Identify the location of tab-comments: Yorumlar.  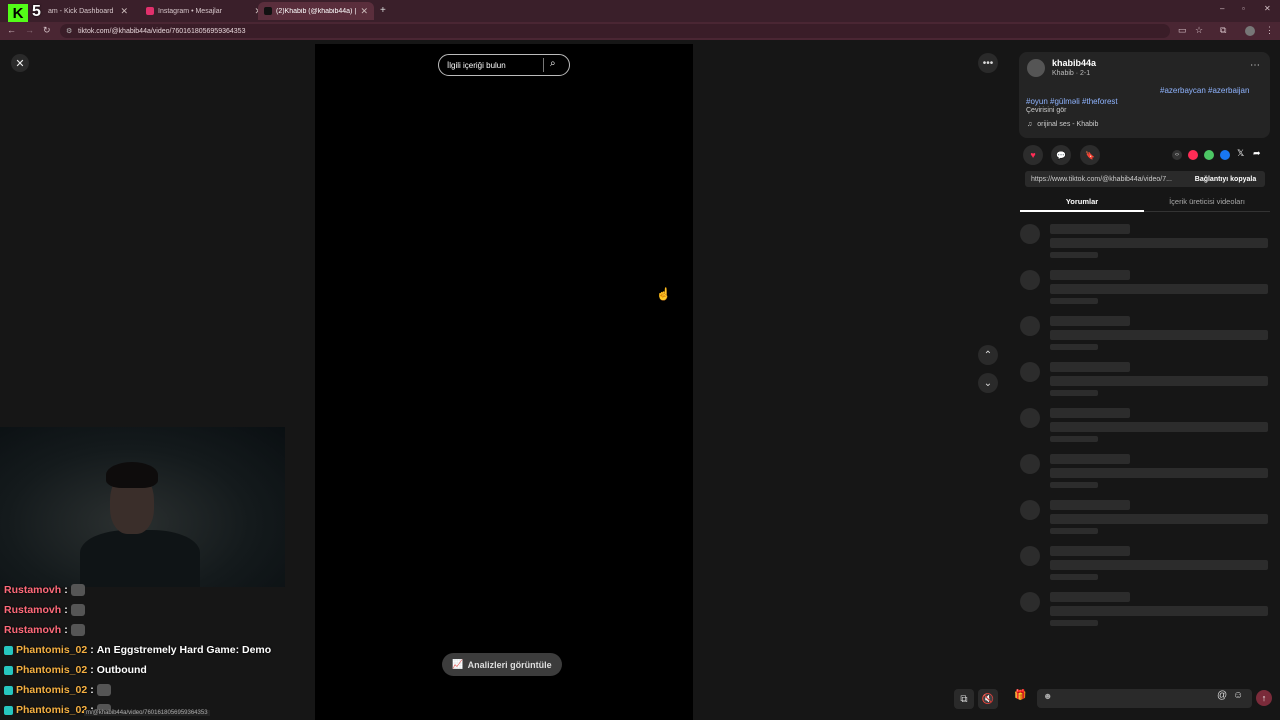
(1082, 201).